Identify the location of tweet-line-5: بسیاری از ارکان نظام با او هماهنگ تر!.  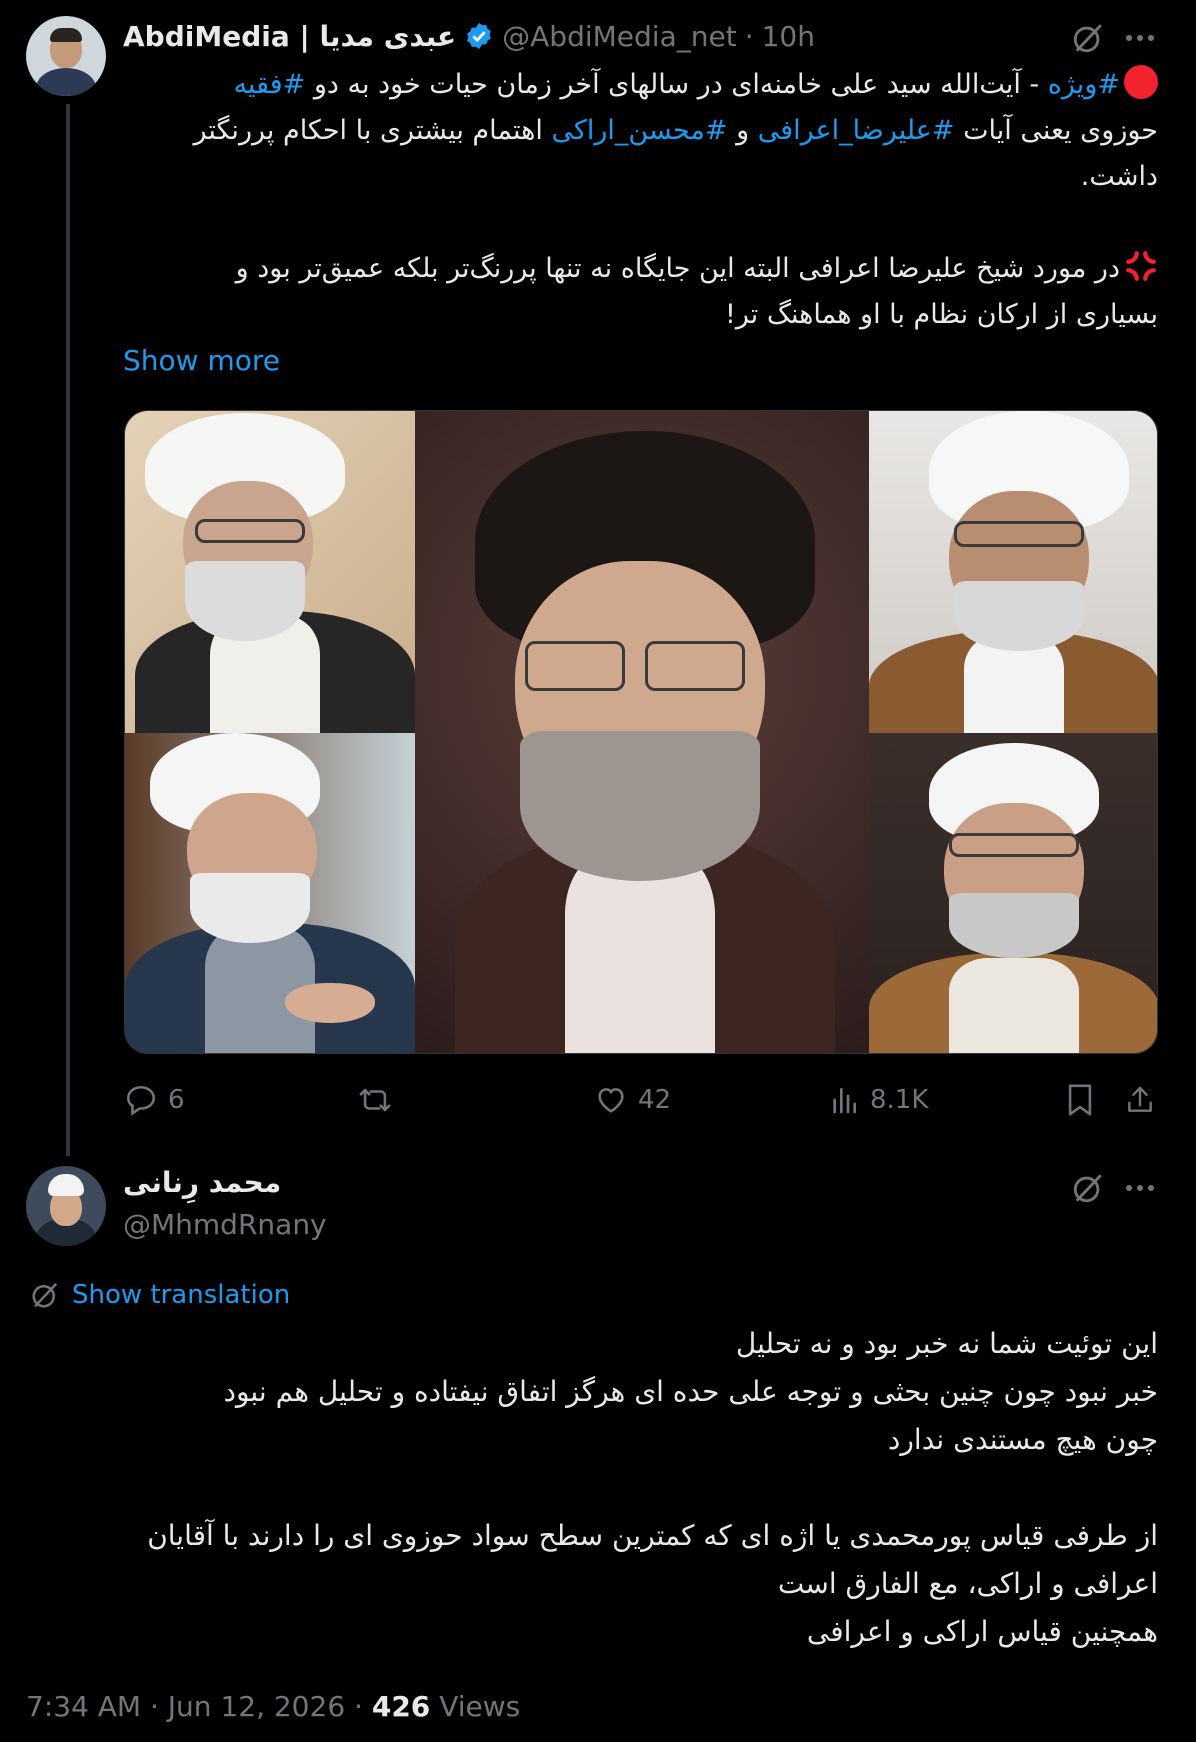
(941, 314).